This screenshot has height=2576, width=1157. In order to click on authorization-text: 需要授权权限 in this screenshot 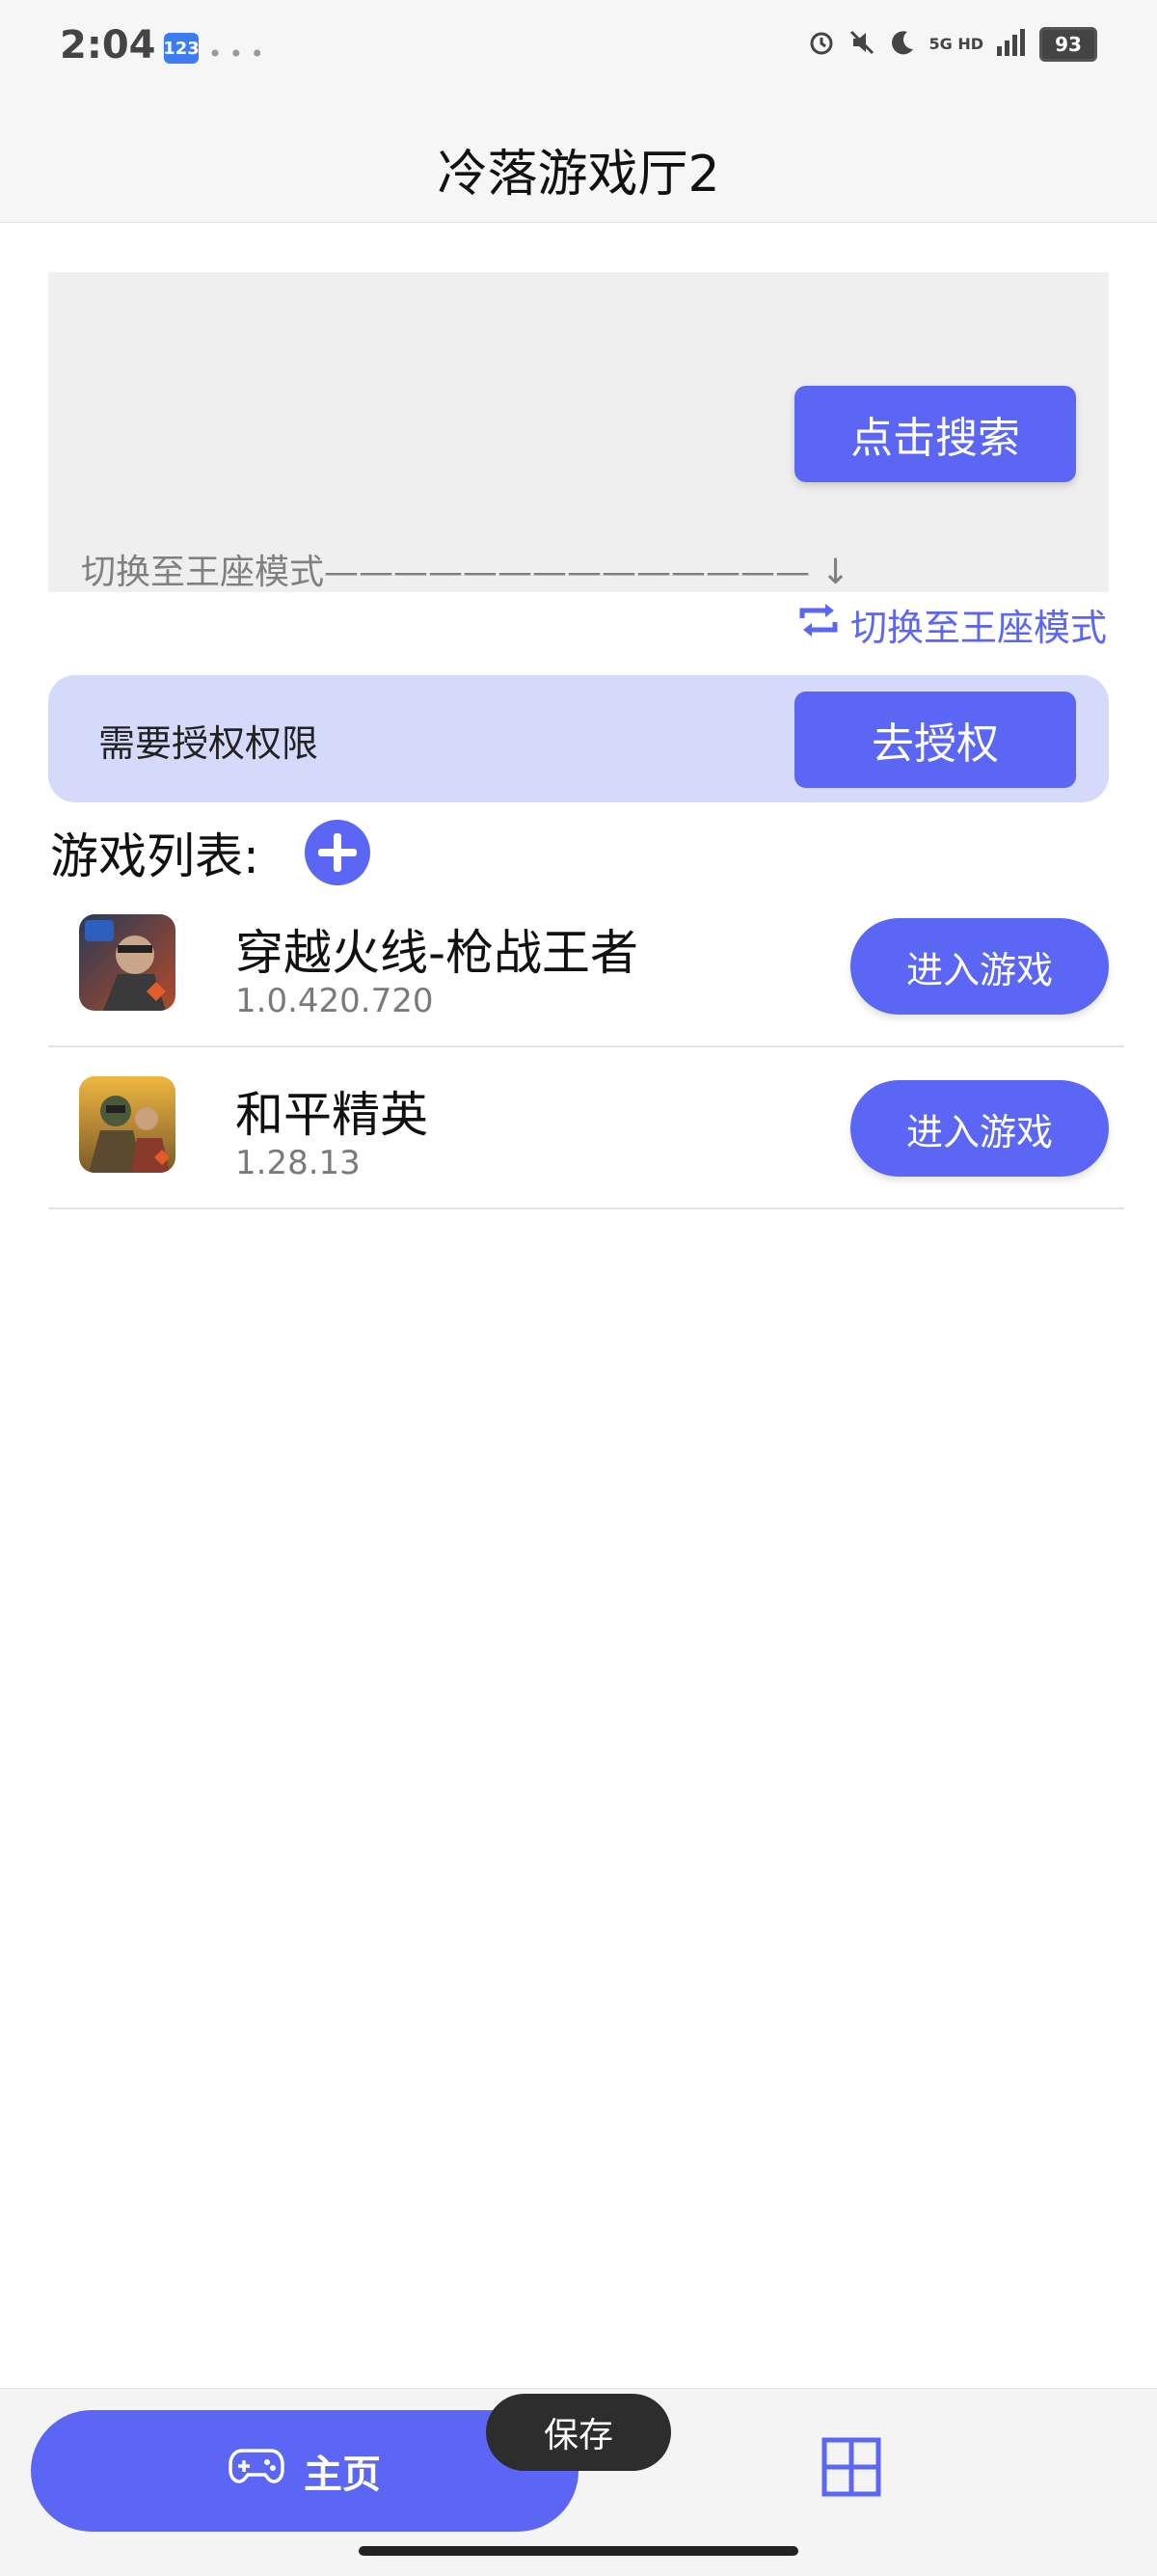, I will do `click(208, 743)`.